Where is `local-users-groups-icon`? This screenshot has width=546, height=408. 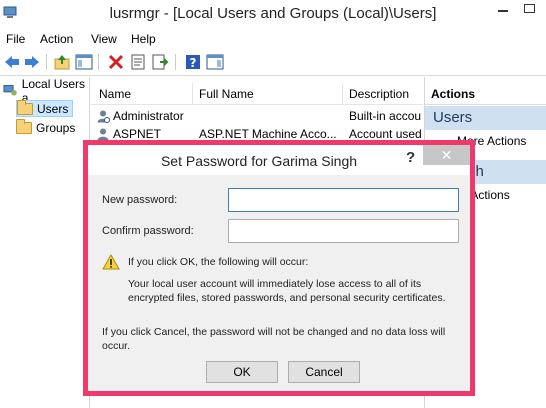 local-users-groups-icon is located at coordinates (10, 90).